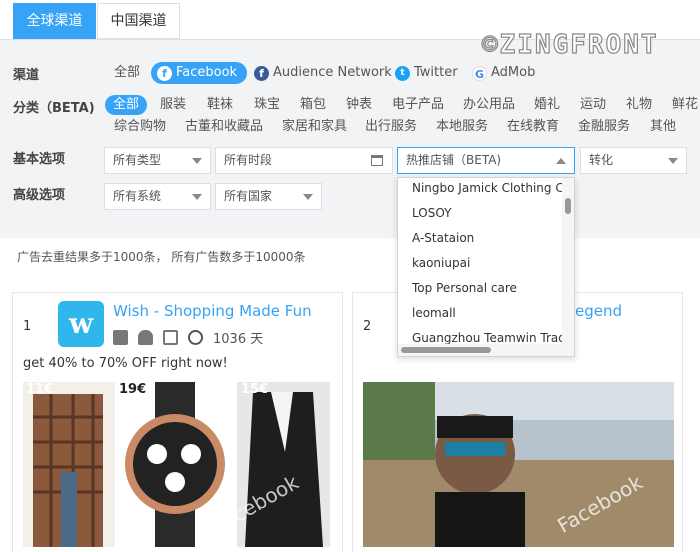 This screenshot has width=700, height=552. What do you see at coordinates (561, 161) in the screenshot?
I see `chevron-up-icon` at bounding box center [561, 161].